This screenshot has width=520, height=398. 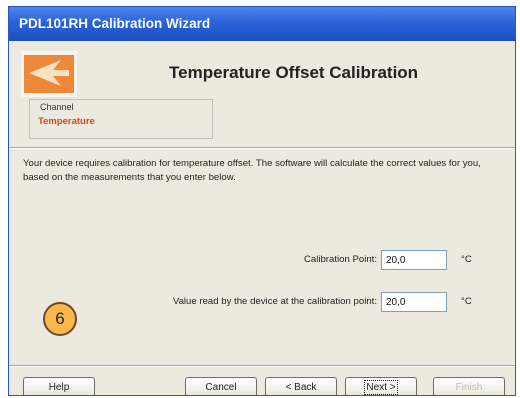 What do you see at coordinates (60, 319) in the screenshot?
I see `step-number-badge: 6` at bounding box center [60, 319].